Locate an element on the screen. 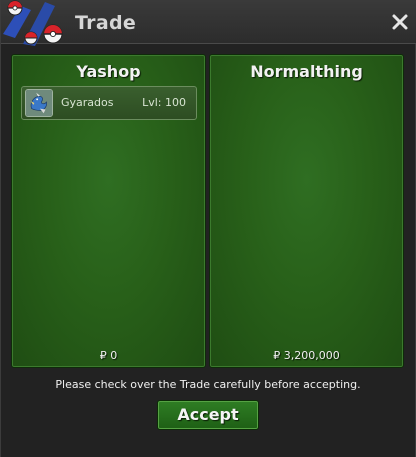 The height and width of the screenshot is (457, 416). item-level: Lvl: 100 is located at coordinates (164, 102).